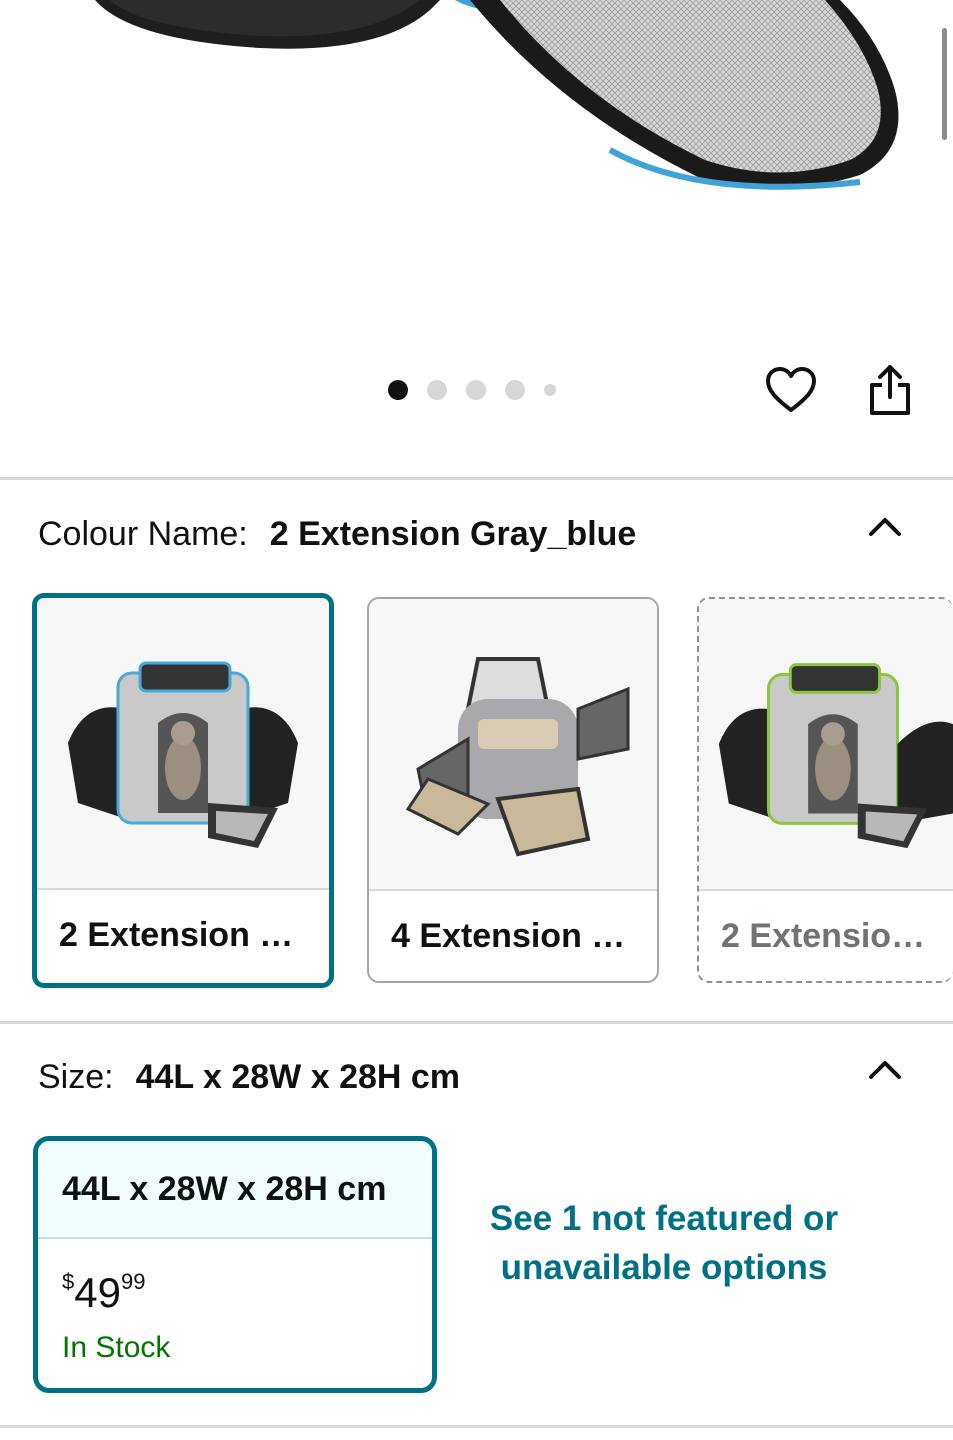  Describe the element at coordinates (68, 1281) in the screenshot. I see `price-currency: $` at that location.